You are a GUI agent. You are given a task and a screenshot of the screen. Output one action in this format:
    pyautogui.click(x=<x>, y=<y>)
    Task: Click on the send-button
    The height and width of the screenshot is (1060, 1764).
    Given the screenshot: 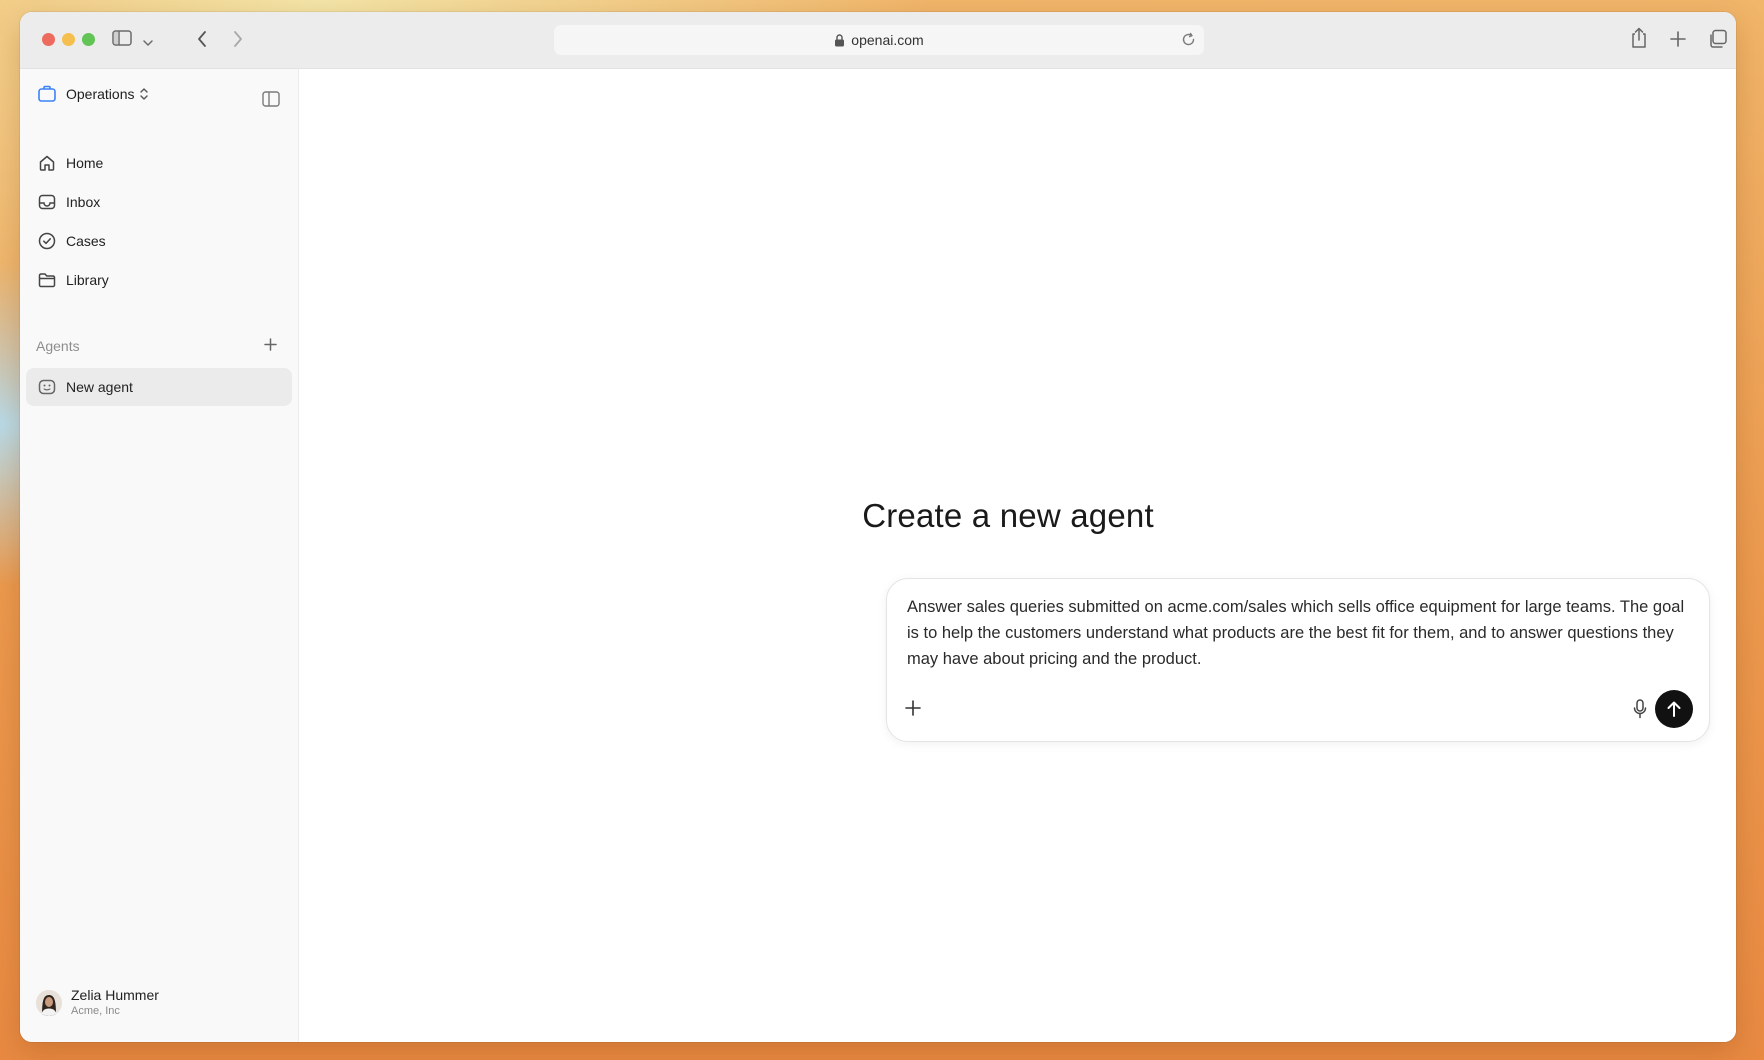 What is the action you would take?
    pyautogui.click(x=1674, y=709)
    